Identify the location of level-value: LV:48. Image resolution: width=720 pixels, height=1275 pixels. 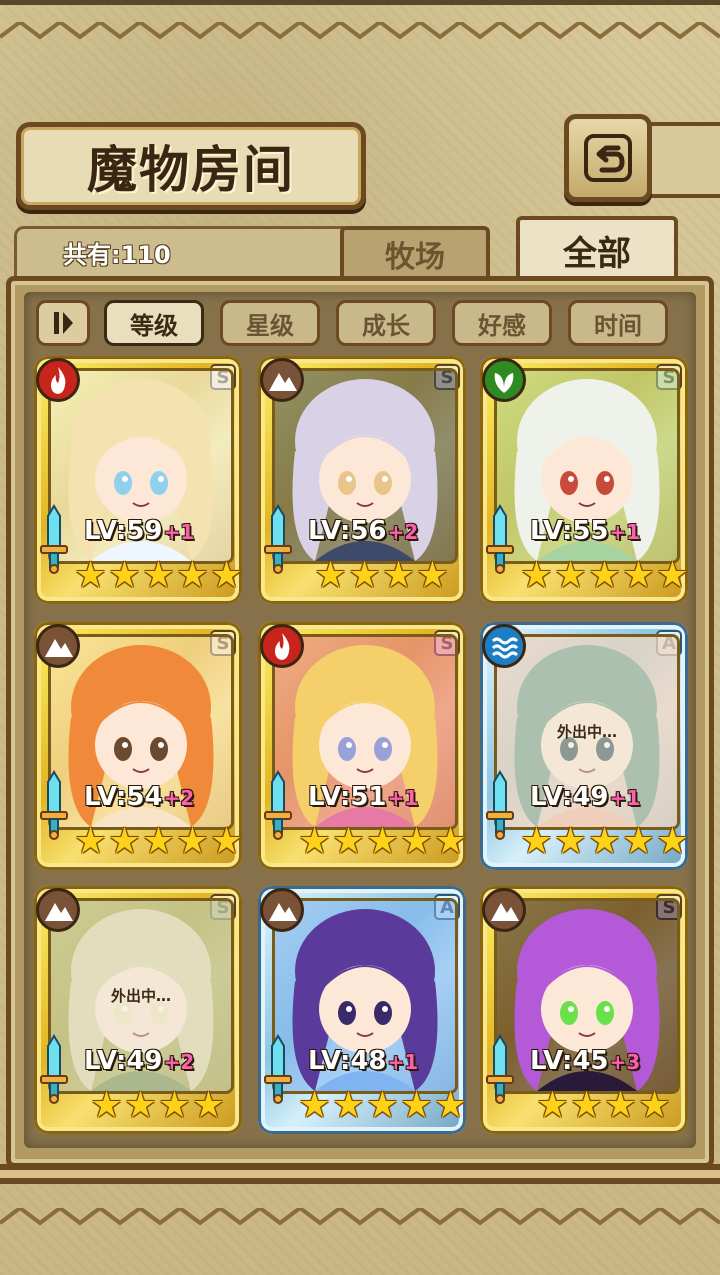
(347, 1061).